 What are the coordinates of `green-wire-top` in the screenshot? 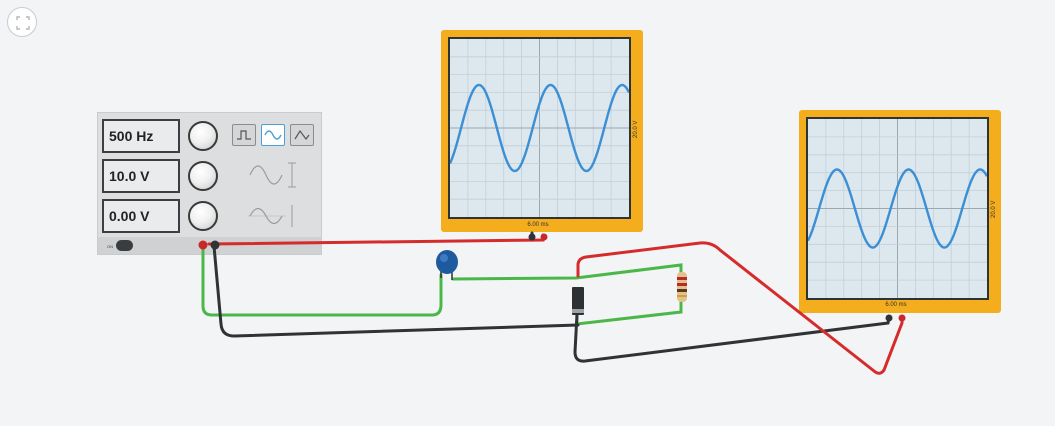 It's located at (567, 272).